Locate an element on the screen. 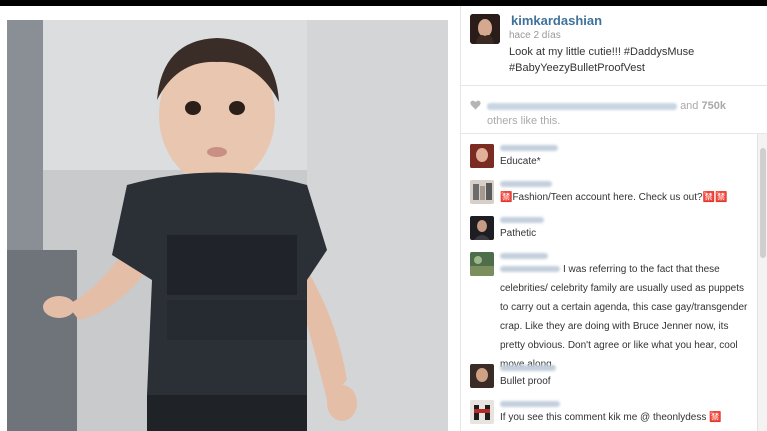 This screenshot has height=431, width=767. comment-text: Bullet proof is located at coordinates (525, 381).